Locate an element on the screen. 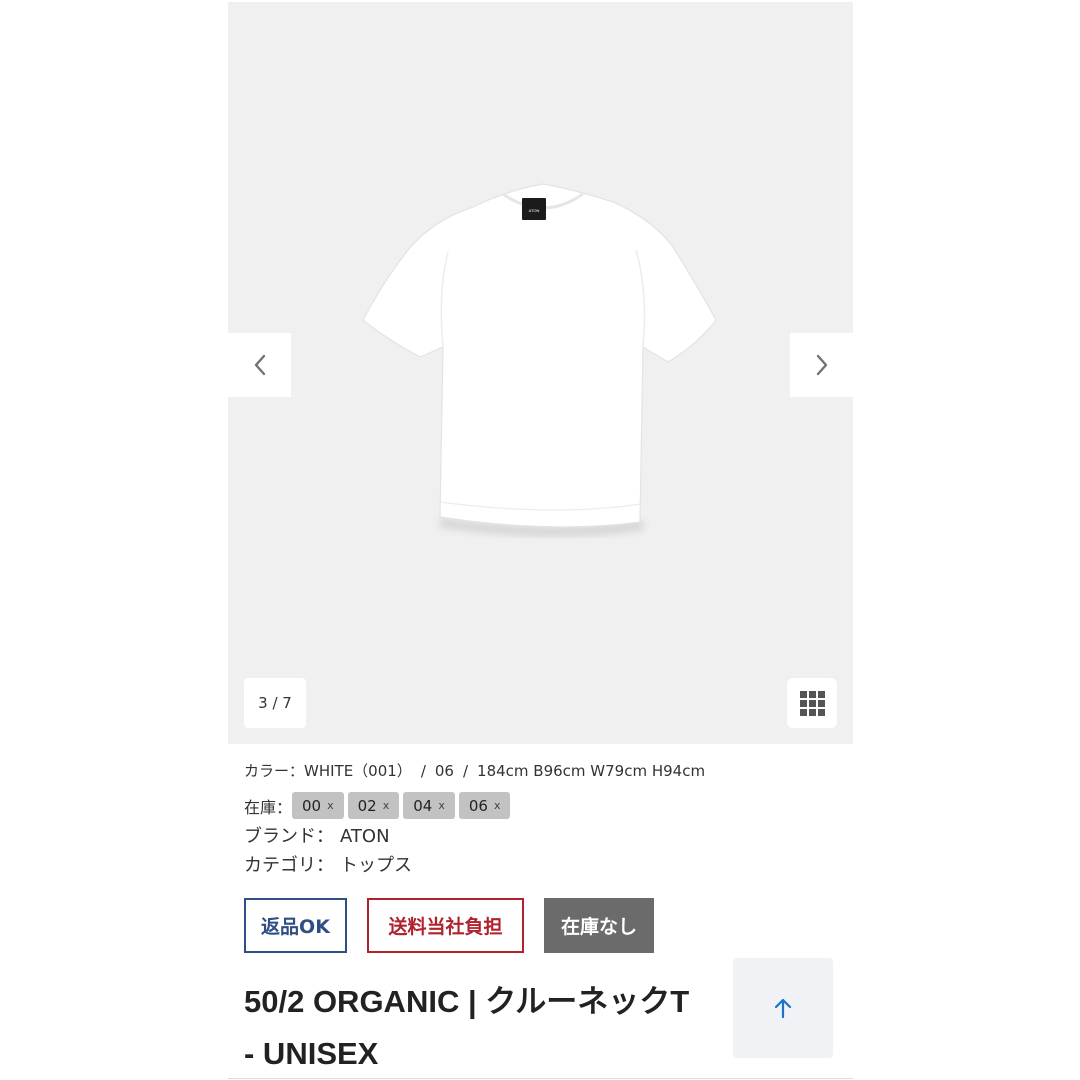 This screenshot has width=1080, height=1080. grid-view-button is located at coordinates (812, 703).